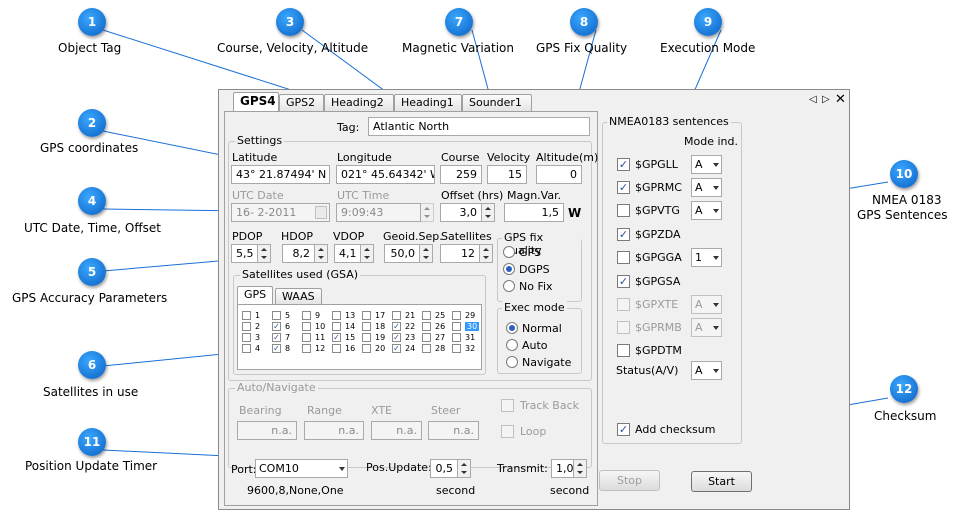 The width and height of the screenshot is (968, 519). I want to click on callout-2: 2, so click(92, 123).